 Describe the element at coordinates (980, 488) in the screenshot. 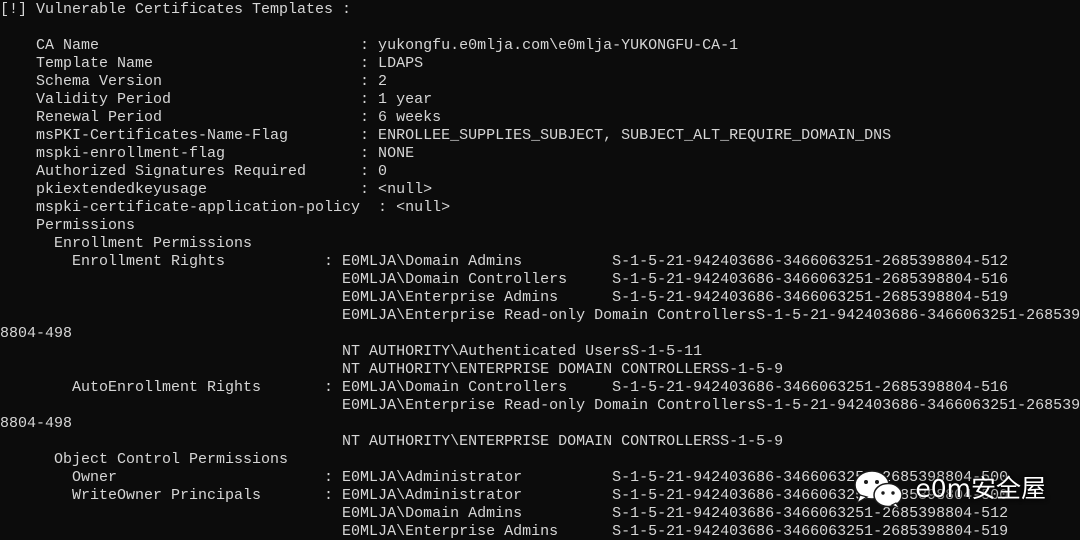

I see `watermark-text: e0m安全屋` at that location.